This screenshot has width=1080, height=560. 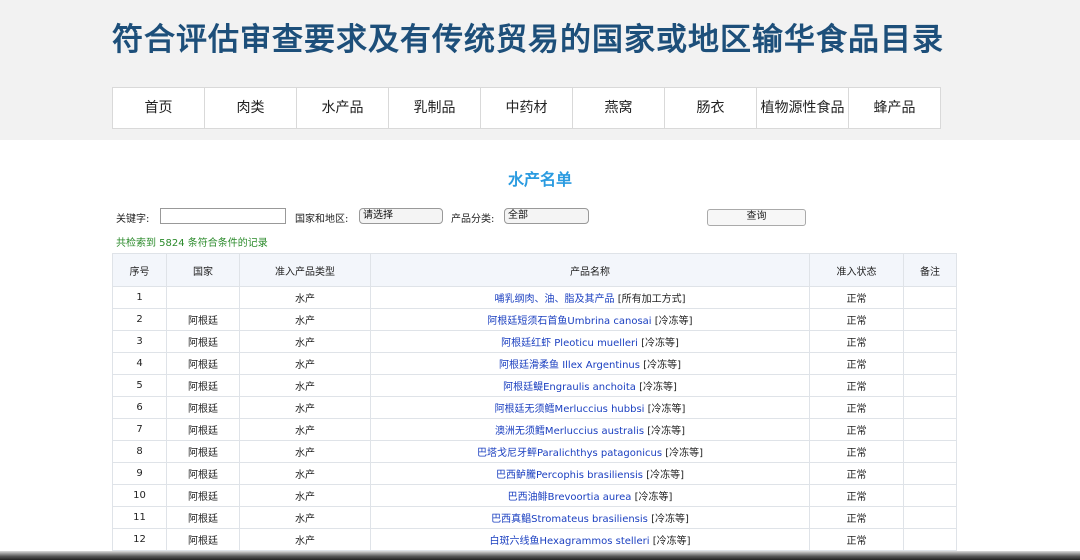 I want to click on cell-no: 6, so click(x=139, y=407).